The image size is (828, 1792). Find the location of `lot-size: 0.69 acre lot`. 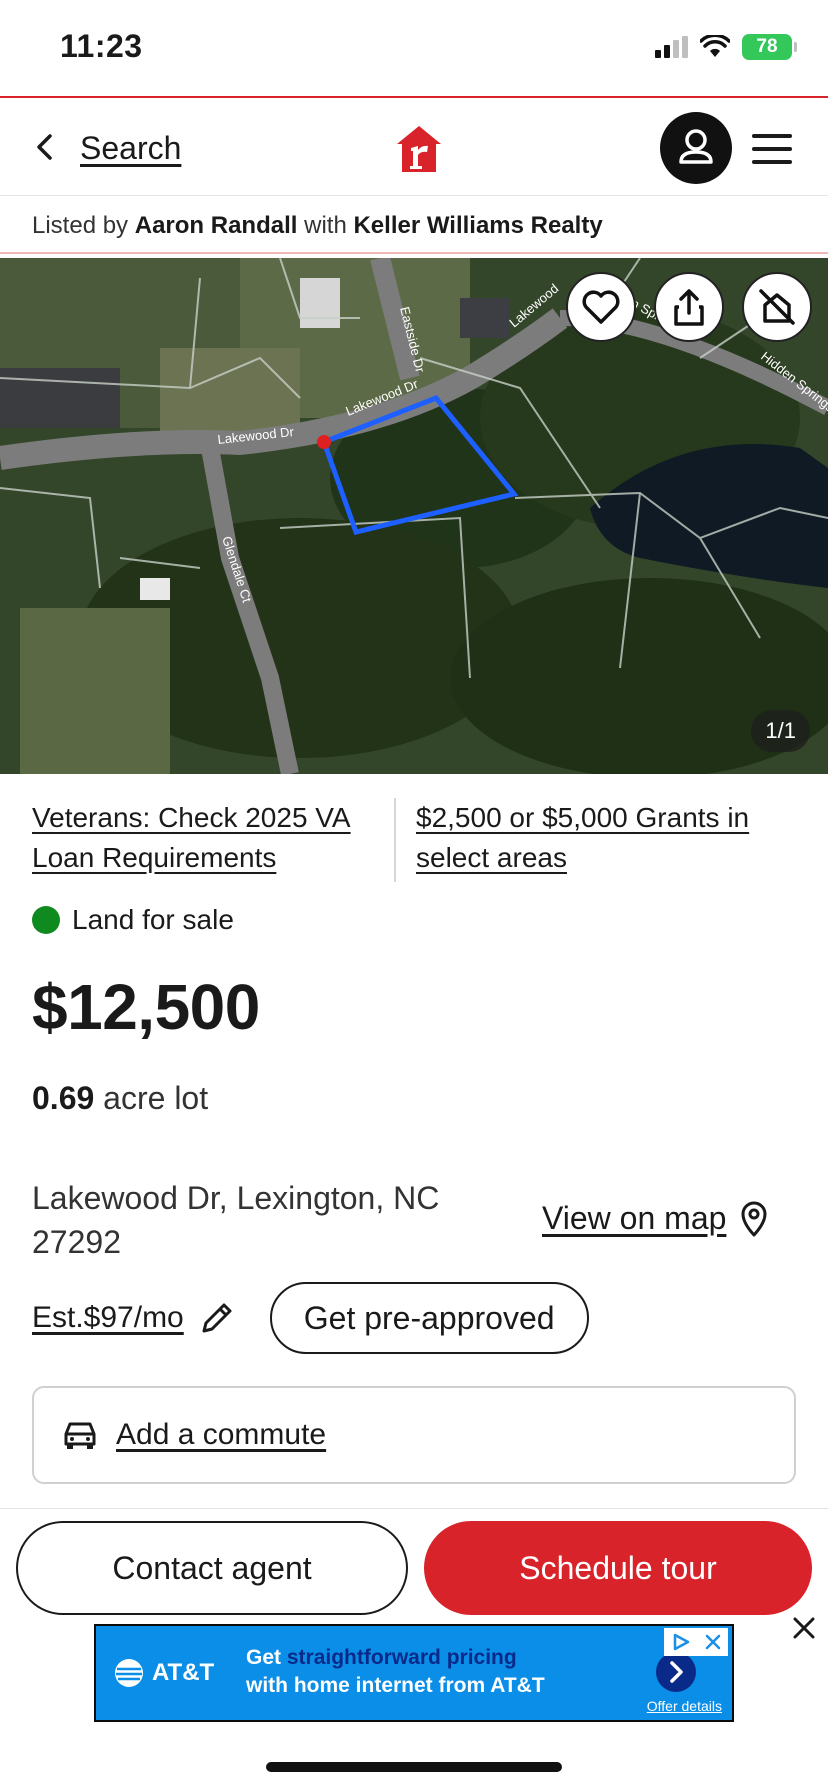

lot-size: 0.69 acre lot is located at coordinates (120, 1098).